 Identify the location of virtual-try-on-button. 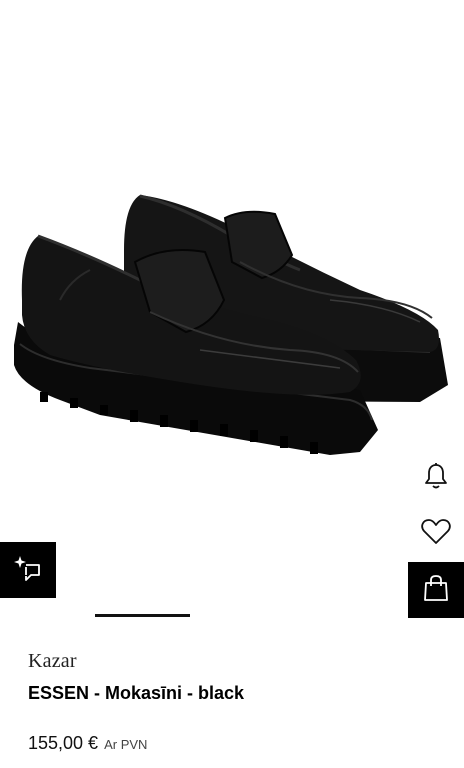
(28, 570).